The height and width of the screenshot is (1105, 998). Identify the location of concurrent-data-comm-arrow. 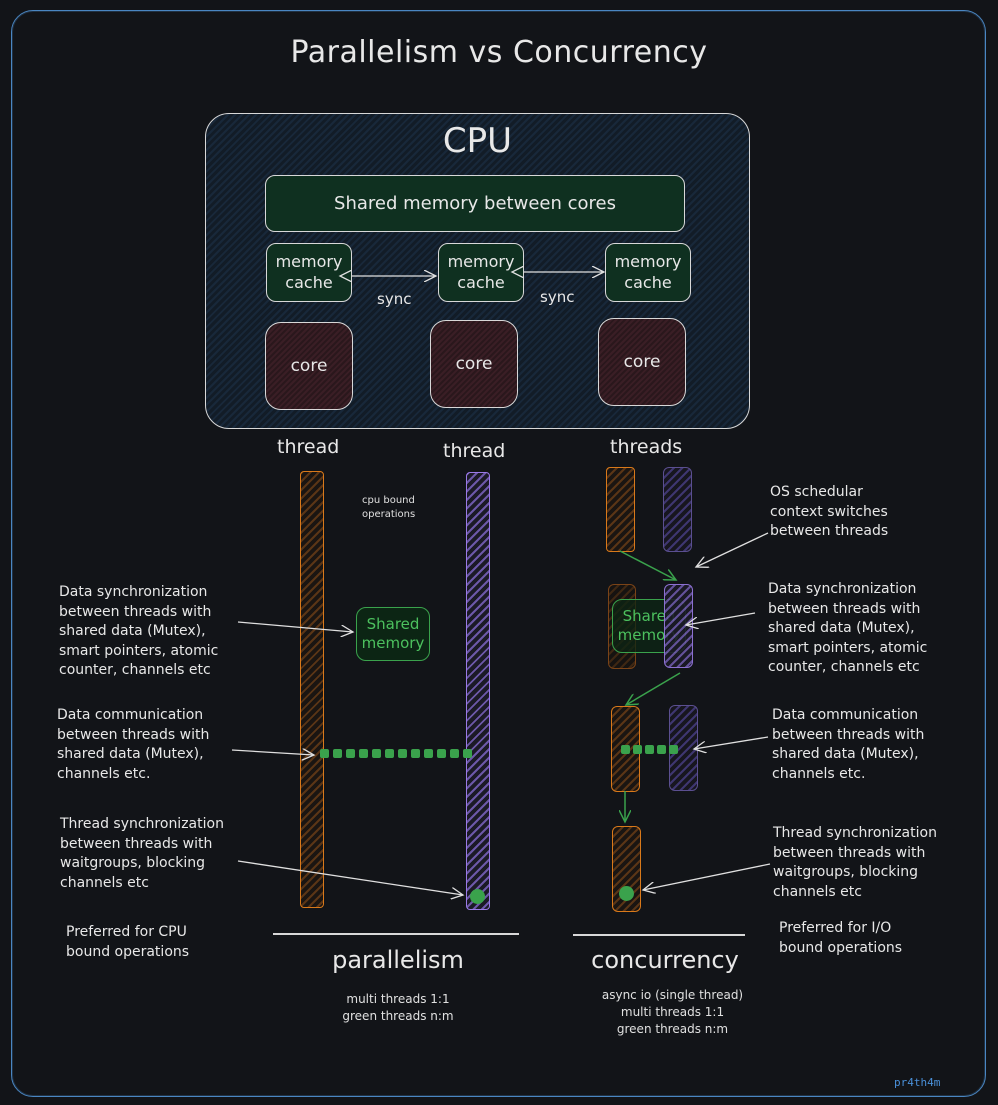
(731, 742).